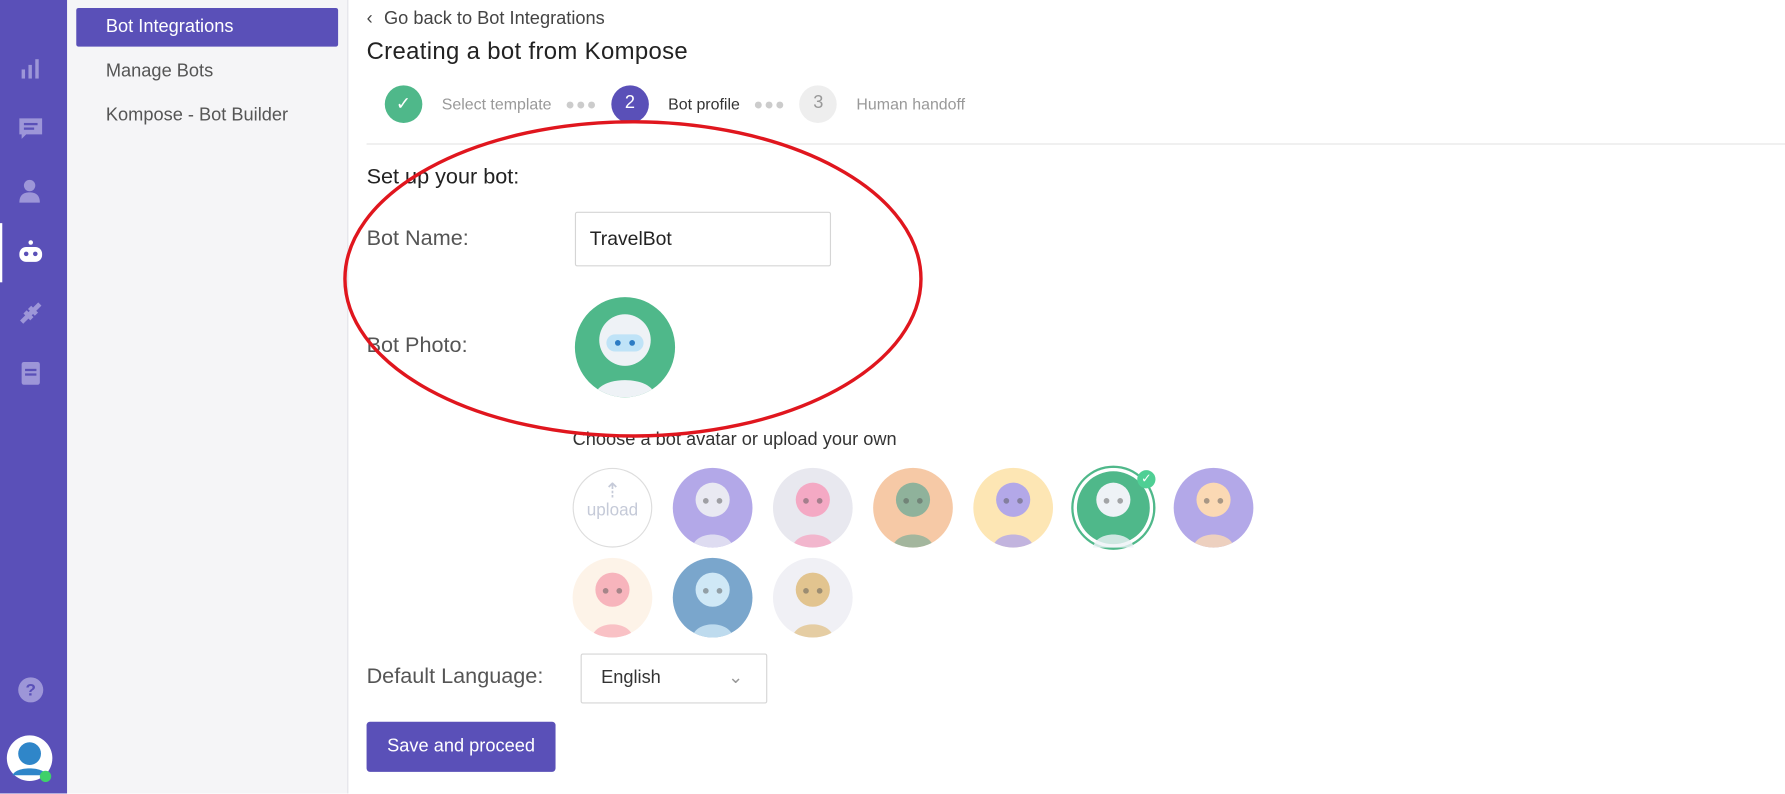 This screenshot has height=794, width=1785. Describe the element at coordinates (417, 238) in the screenshot. I see `bot-name-label: Bot Name:` at that location.